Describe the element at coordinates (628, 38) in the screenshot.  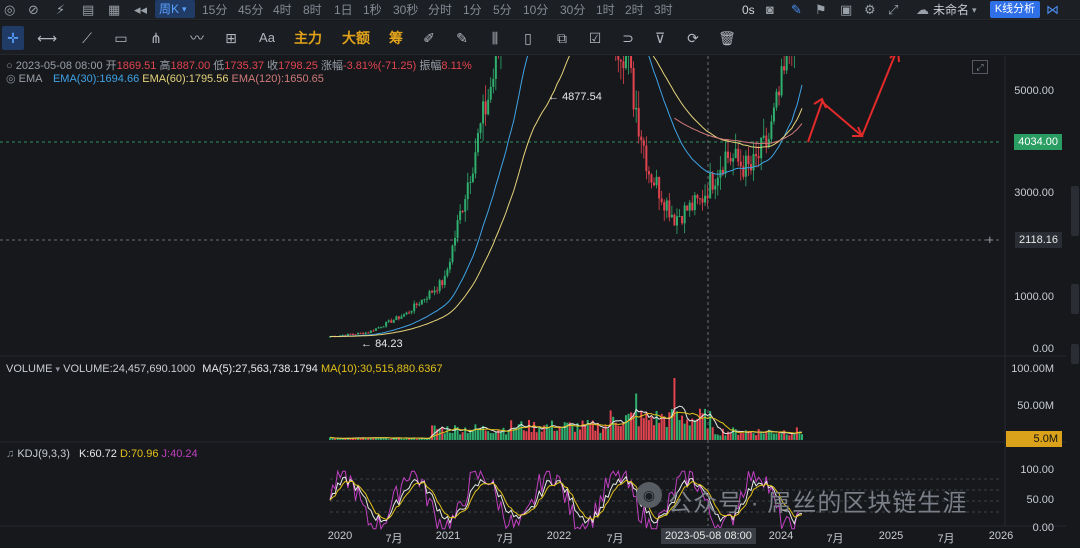
I see `magnet-icon: ⊃` at that location.